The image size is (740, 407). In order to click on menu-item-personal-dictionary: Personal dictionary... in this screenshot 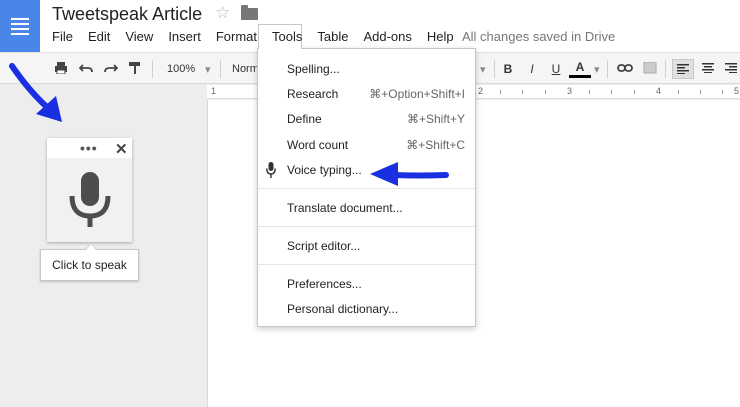, I will do `click(366, 309)`.